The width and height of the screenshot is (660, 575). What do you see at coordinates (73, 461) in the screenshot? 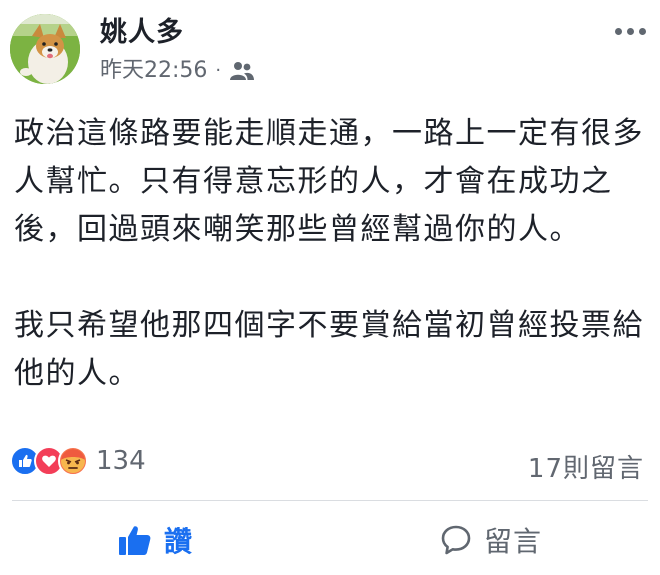
I see `angry-icon` at bounding box center [73, 461].